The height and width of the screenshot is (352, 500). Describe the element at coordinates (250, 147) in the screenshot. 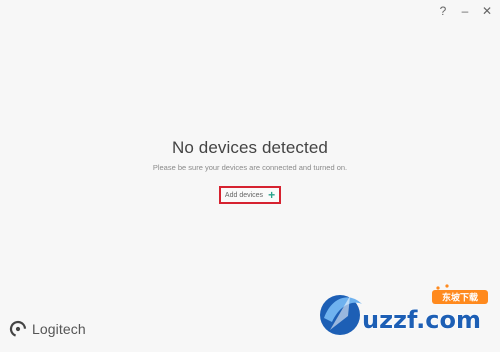

I see `page-title: No devices detected` at that location.